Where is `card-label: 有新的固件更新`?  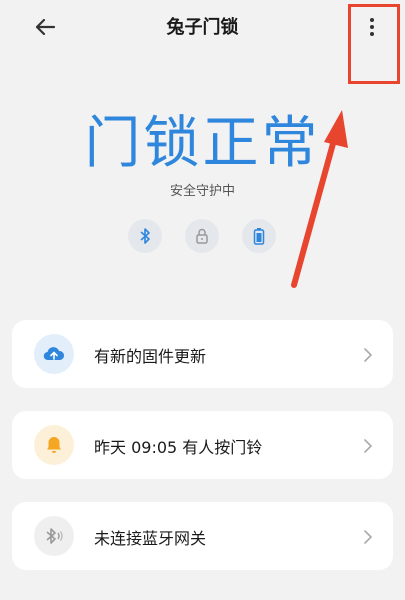 card-label: 有新的固件更新 is located at coordinates (150, 356).